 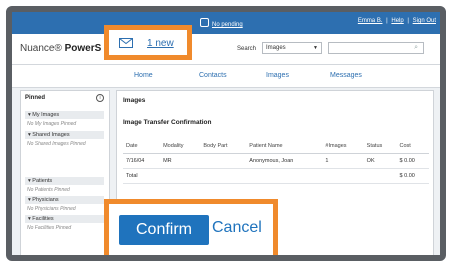 What do you see at coordinates (343, 146) in the screenshot?
I see `column-header: #Images` at bounding box center [343, 146].